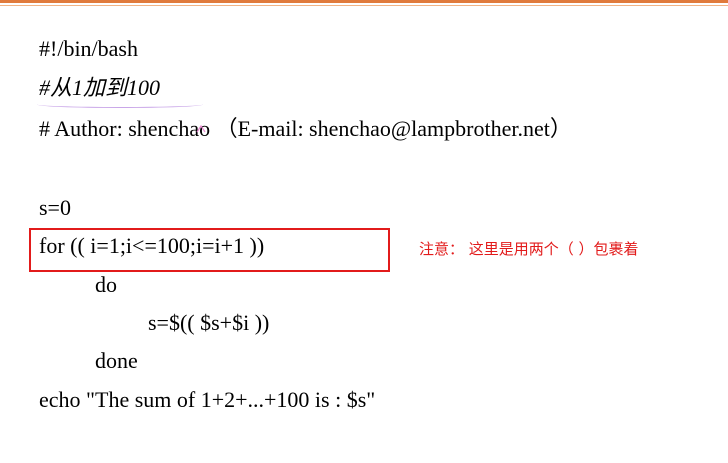 The height and width of the screenshot is (463, 728). Describe the element at coordinates (120, 104) in the screenshot. I see `comment-underline` at that location.